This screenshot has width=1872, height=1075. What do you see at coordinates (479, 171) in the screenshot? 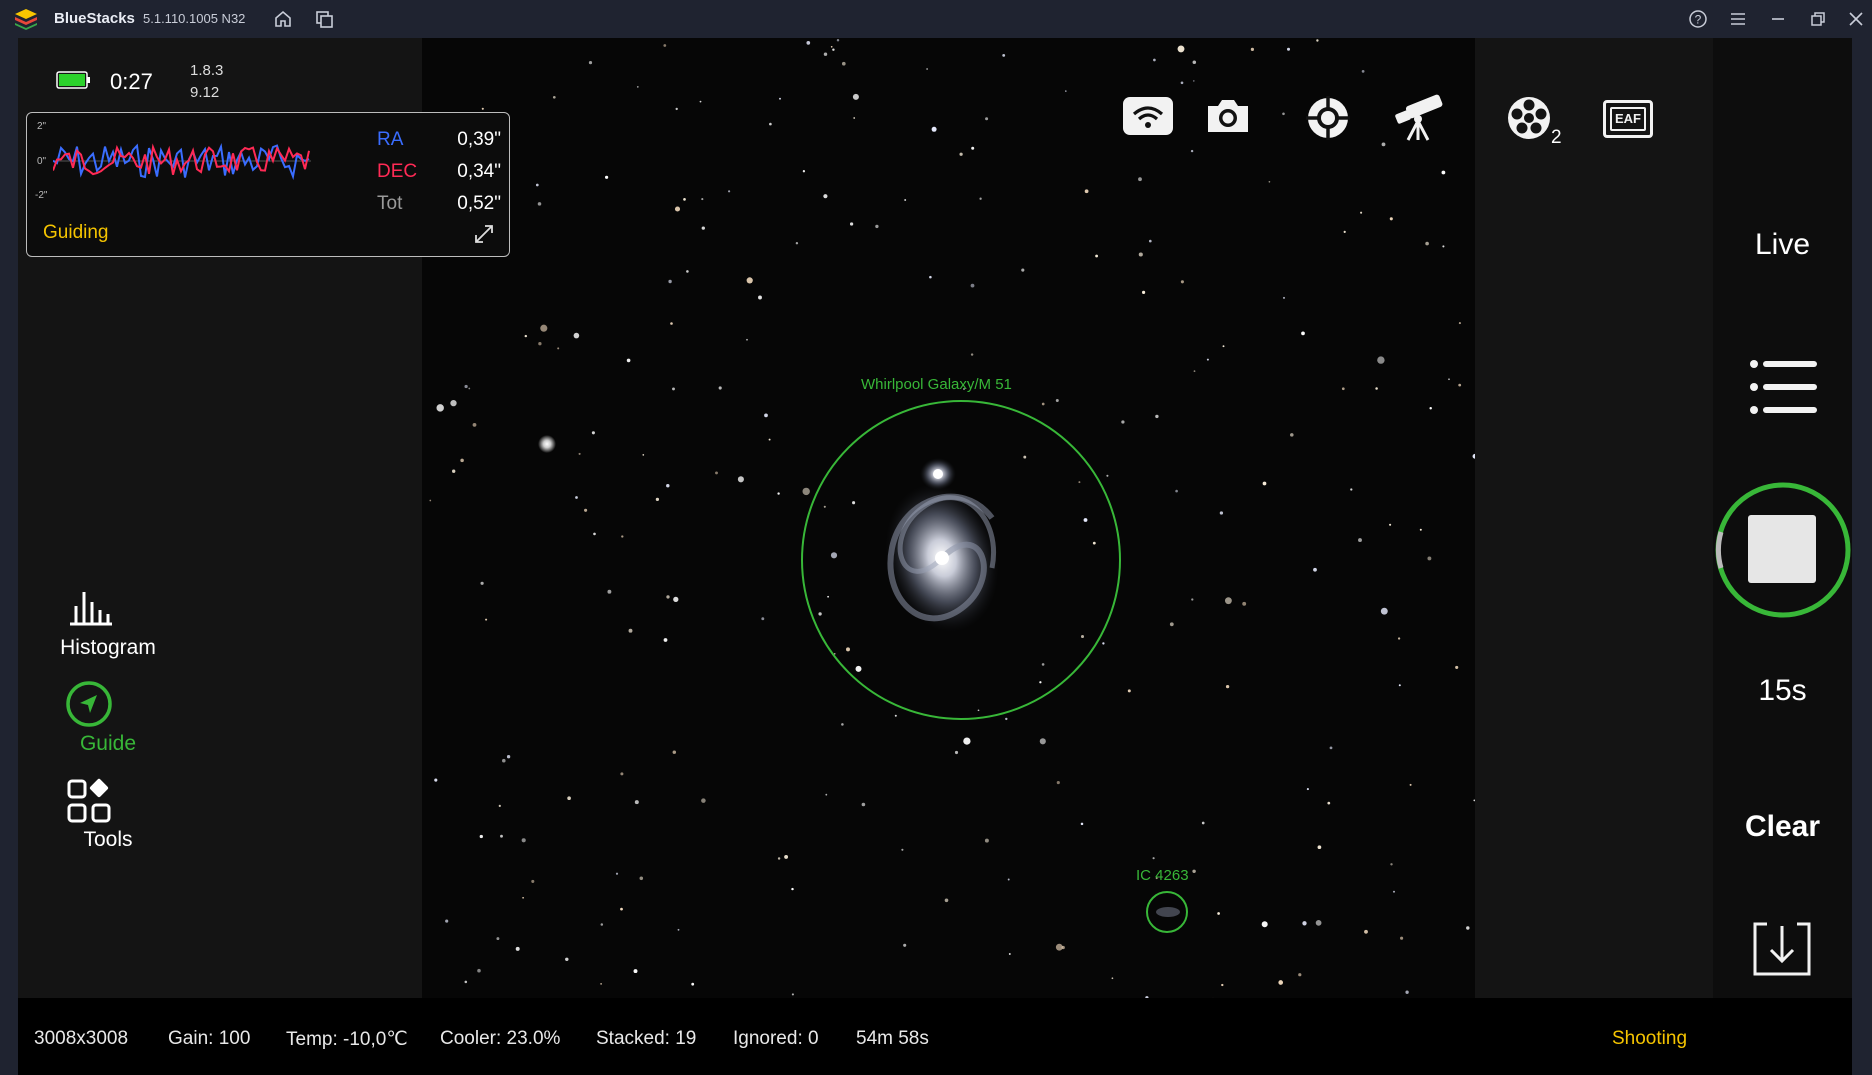
I see `dec-value: 0,34"` at bounding box center [479, 171].